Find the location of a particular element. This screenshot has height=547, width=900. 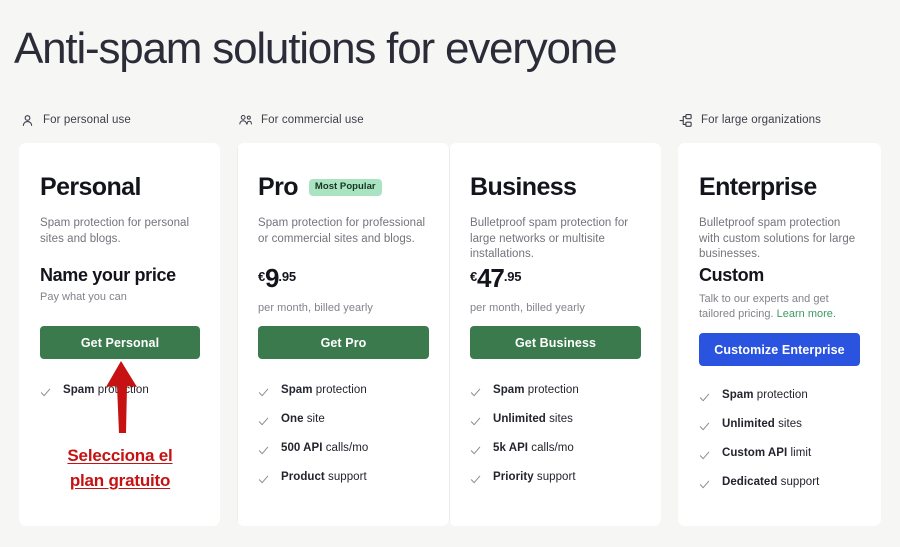

plan-name: Enterprise is located at coordinates (758, 187).